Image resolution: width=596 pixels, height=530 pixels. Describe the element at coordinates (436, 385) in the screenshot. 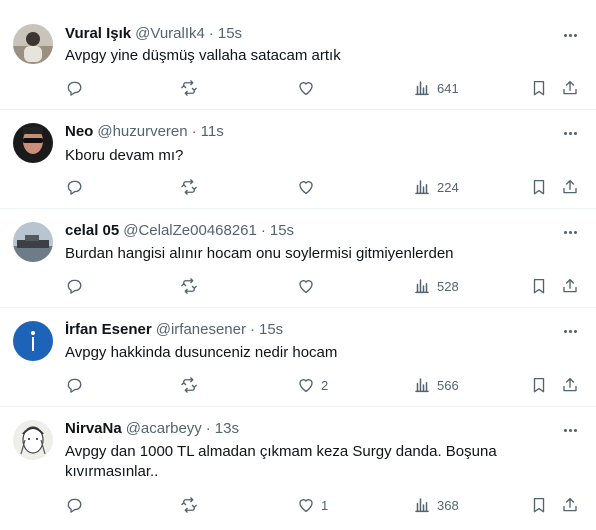

I see `views-button: 566` at that location.